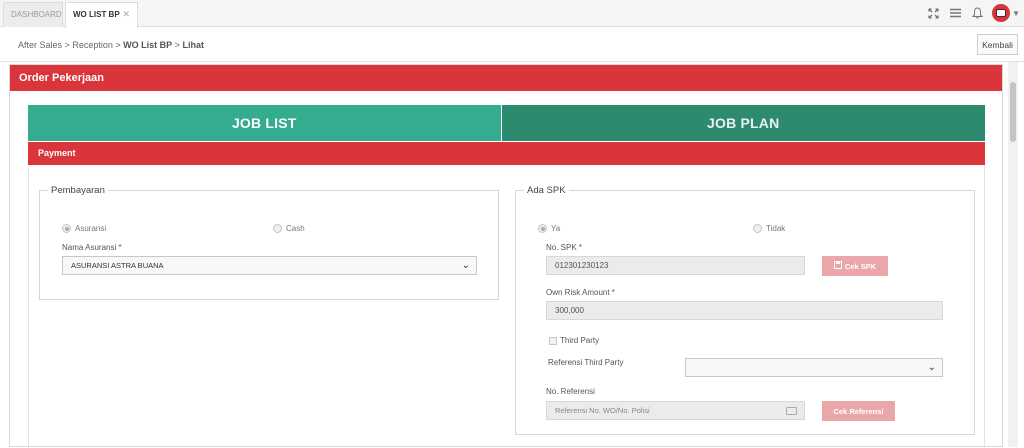 This screenshot has height=448, width=1024. I want to click on radio-ya-label: Ya, so click(556, 228).